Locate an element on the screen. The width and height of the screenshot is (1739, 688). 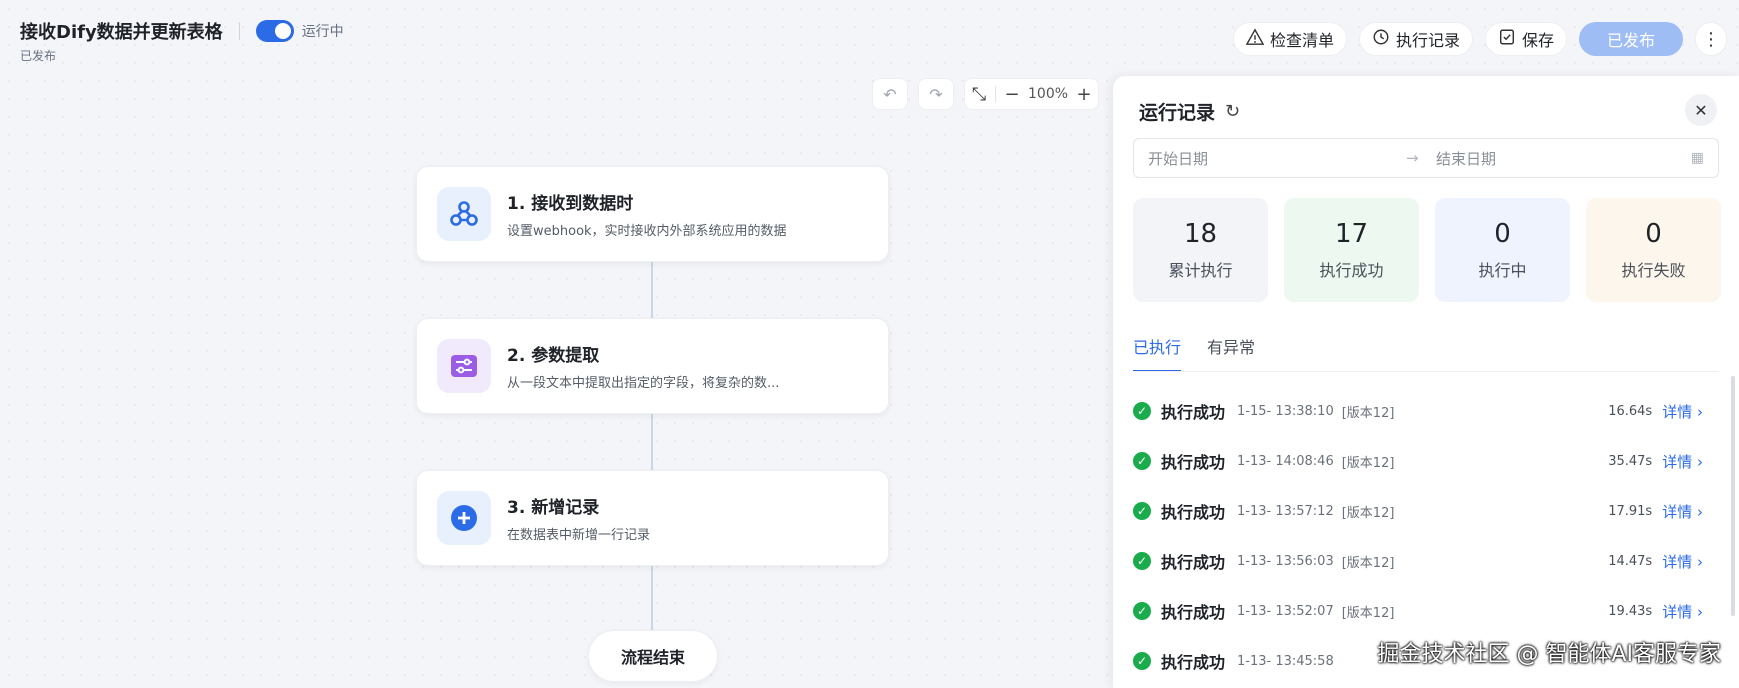
undo-icon: ↶ is located at coordinates (890, 94).